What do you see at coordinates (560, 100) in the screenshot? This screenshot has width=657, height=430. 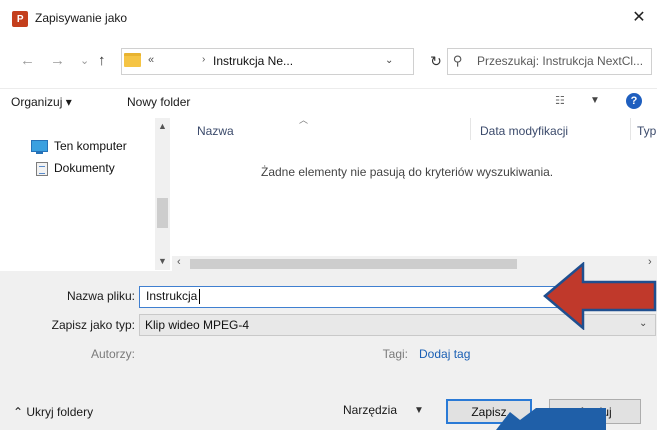 I see `list-view-icon: ☷` at bounding box center [560, 100].